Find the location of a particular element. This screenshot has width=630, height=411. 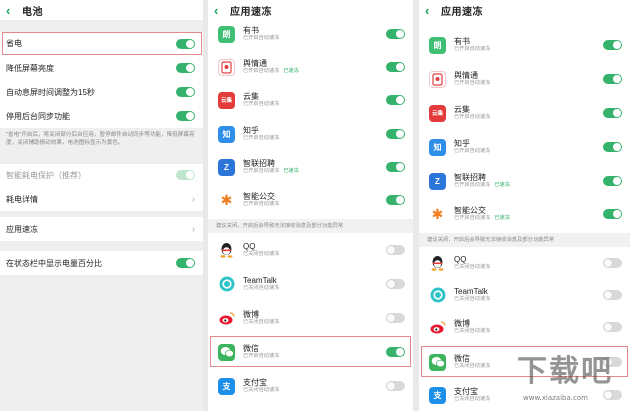

screen-timeout-toggle is located at coordinates (185, 92).